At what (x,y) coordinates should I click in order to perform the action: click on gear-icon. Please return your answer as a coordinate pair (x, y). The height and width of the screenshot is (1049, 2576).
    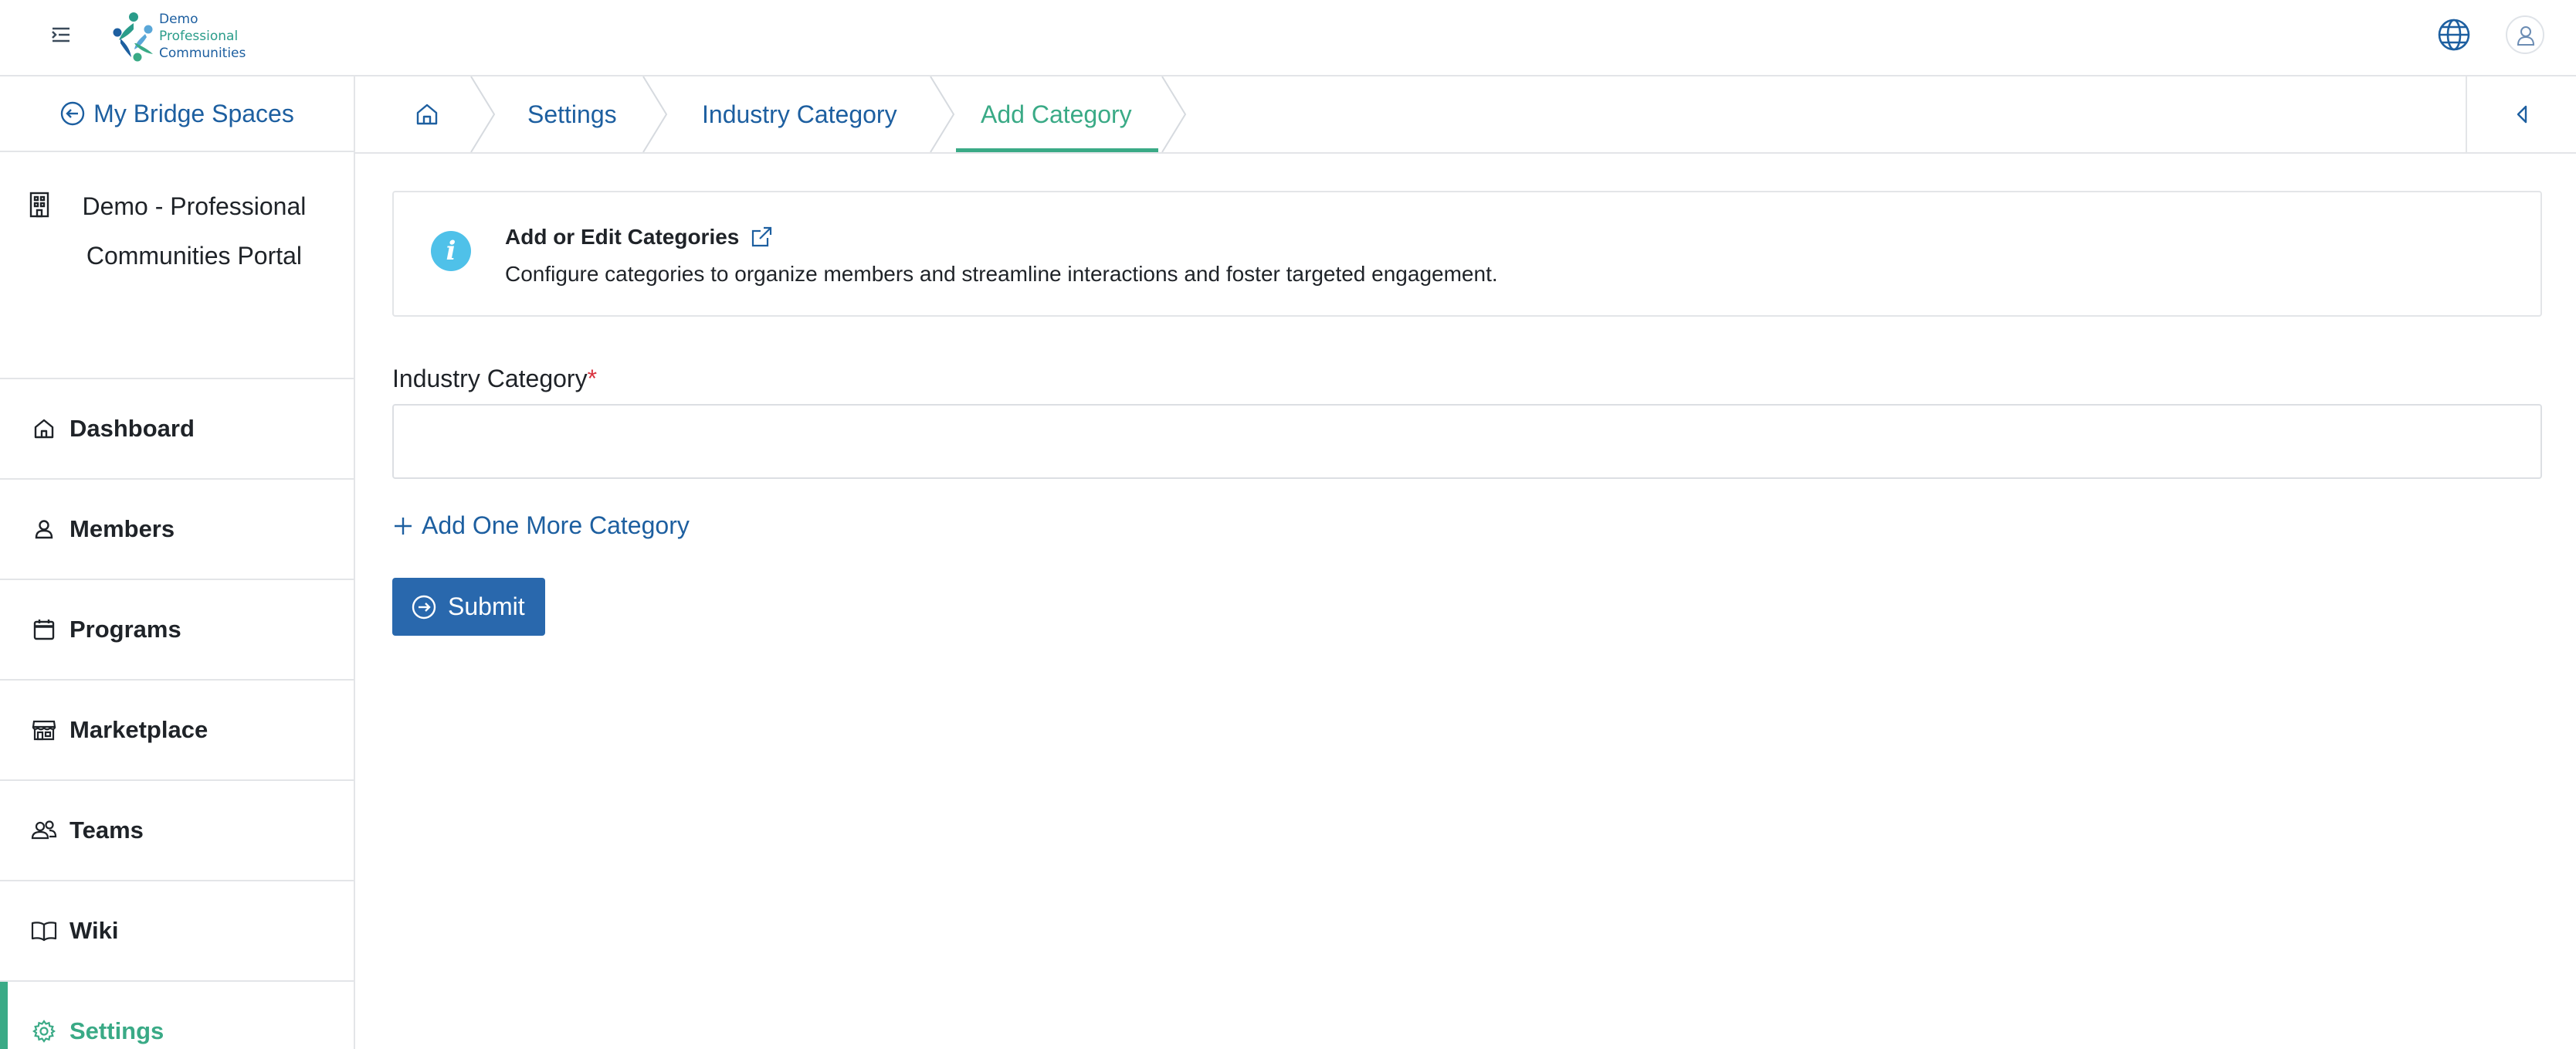
    Looking at the image, I should click on (44, 1031).